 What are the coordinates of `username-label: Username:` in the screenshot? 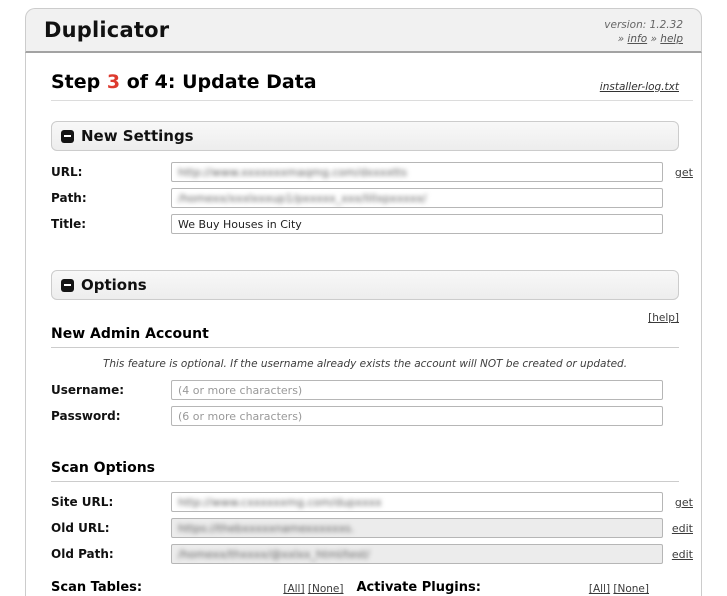 It's located at (88, 390).